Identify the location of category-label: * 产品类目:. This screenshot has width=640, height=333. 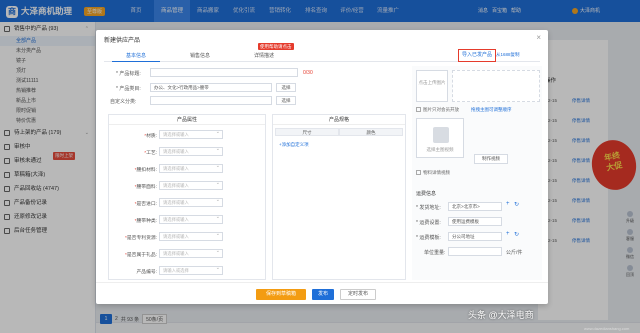
(128, 89).